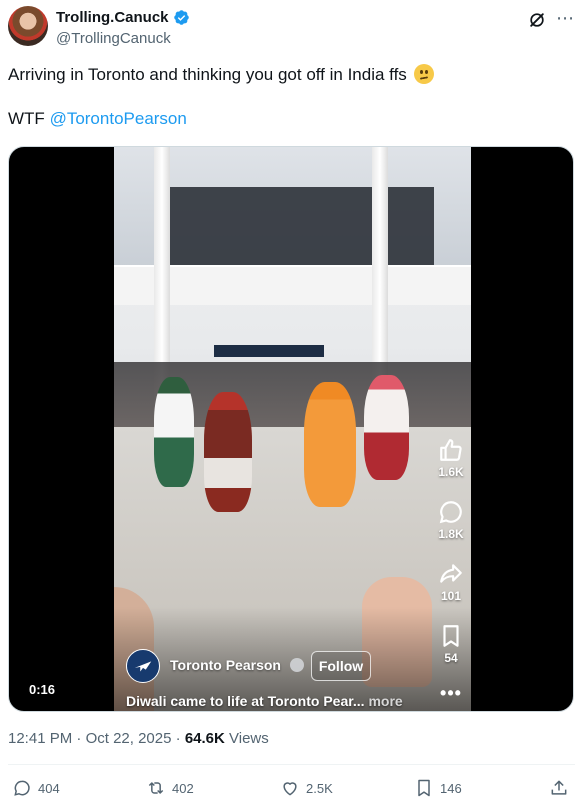  What do you see at coordinates (112, 17) in the screenshot?
I see `author-display-name: Trolling.Canuck` at bounding box center [112, 17].